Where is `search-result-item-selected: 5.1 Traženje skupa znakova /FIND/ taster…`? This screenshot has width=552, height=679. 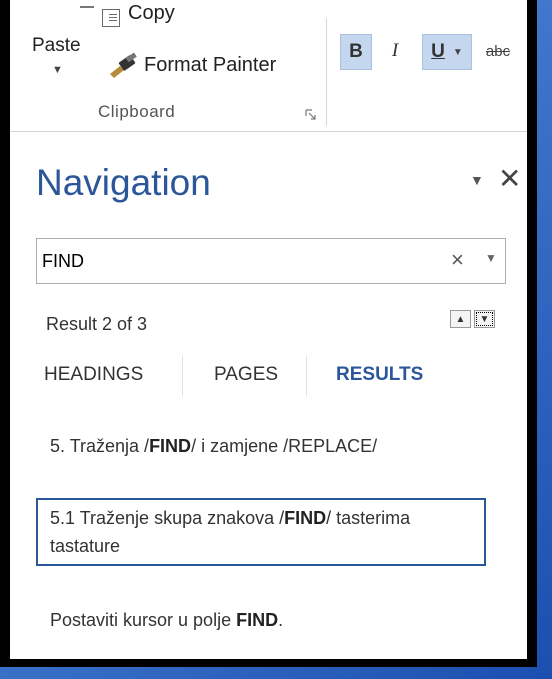 search-result-item-selected: 5.1 Traženje skupa znakova /FIND/ taster… is located at coordinates (261, 532).